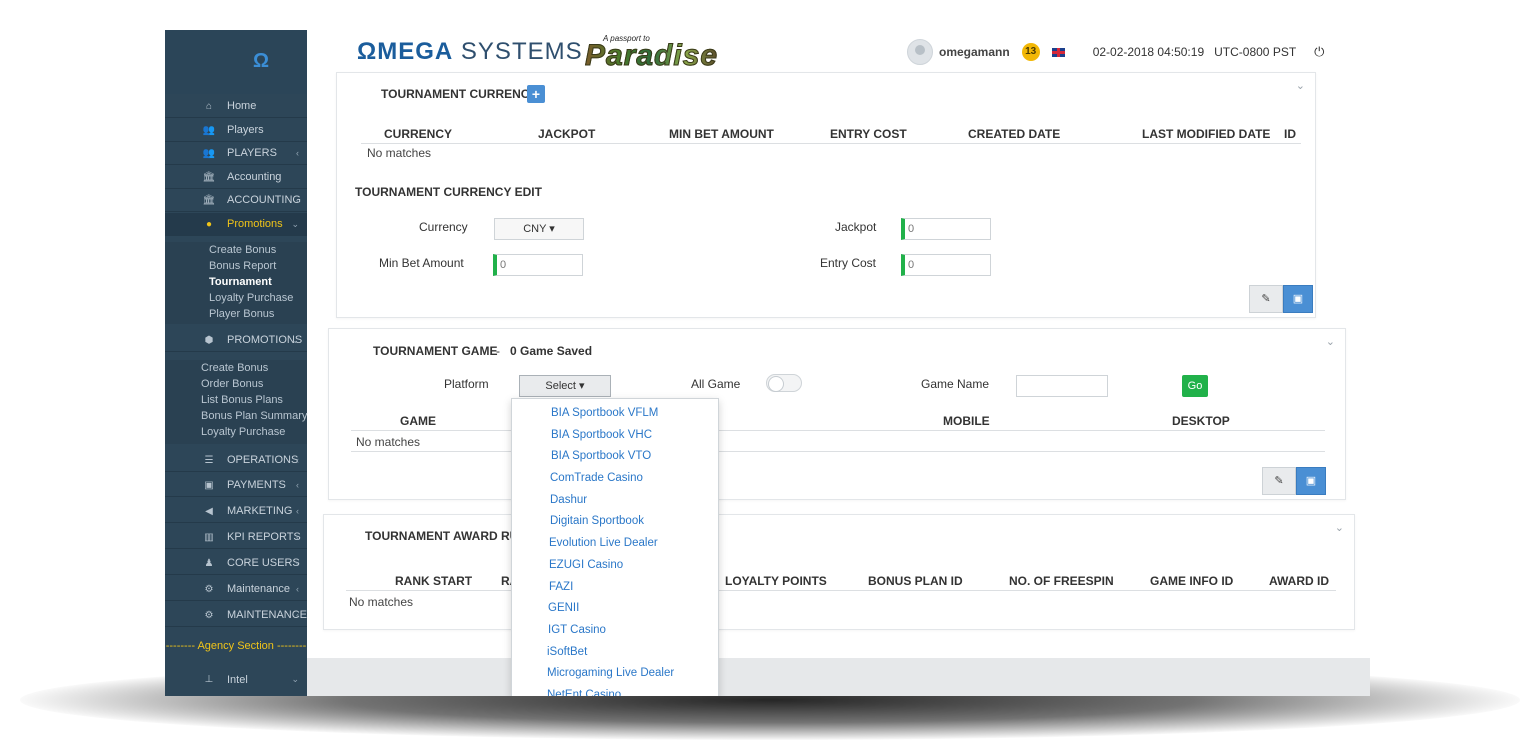  Describe the element at coordinates (615, 436) in the screenshot. I see `dropdown-option: BIA Sportbook VHC` at that location.